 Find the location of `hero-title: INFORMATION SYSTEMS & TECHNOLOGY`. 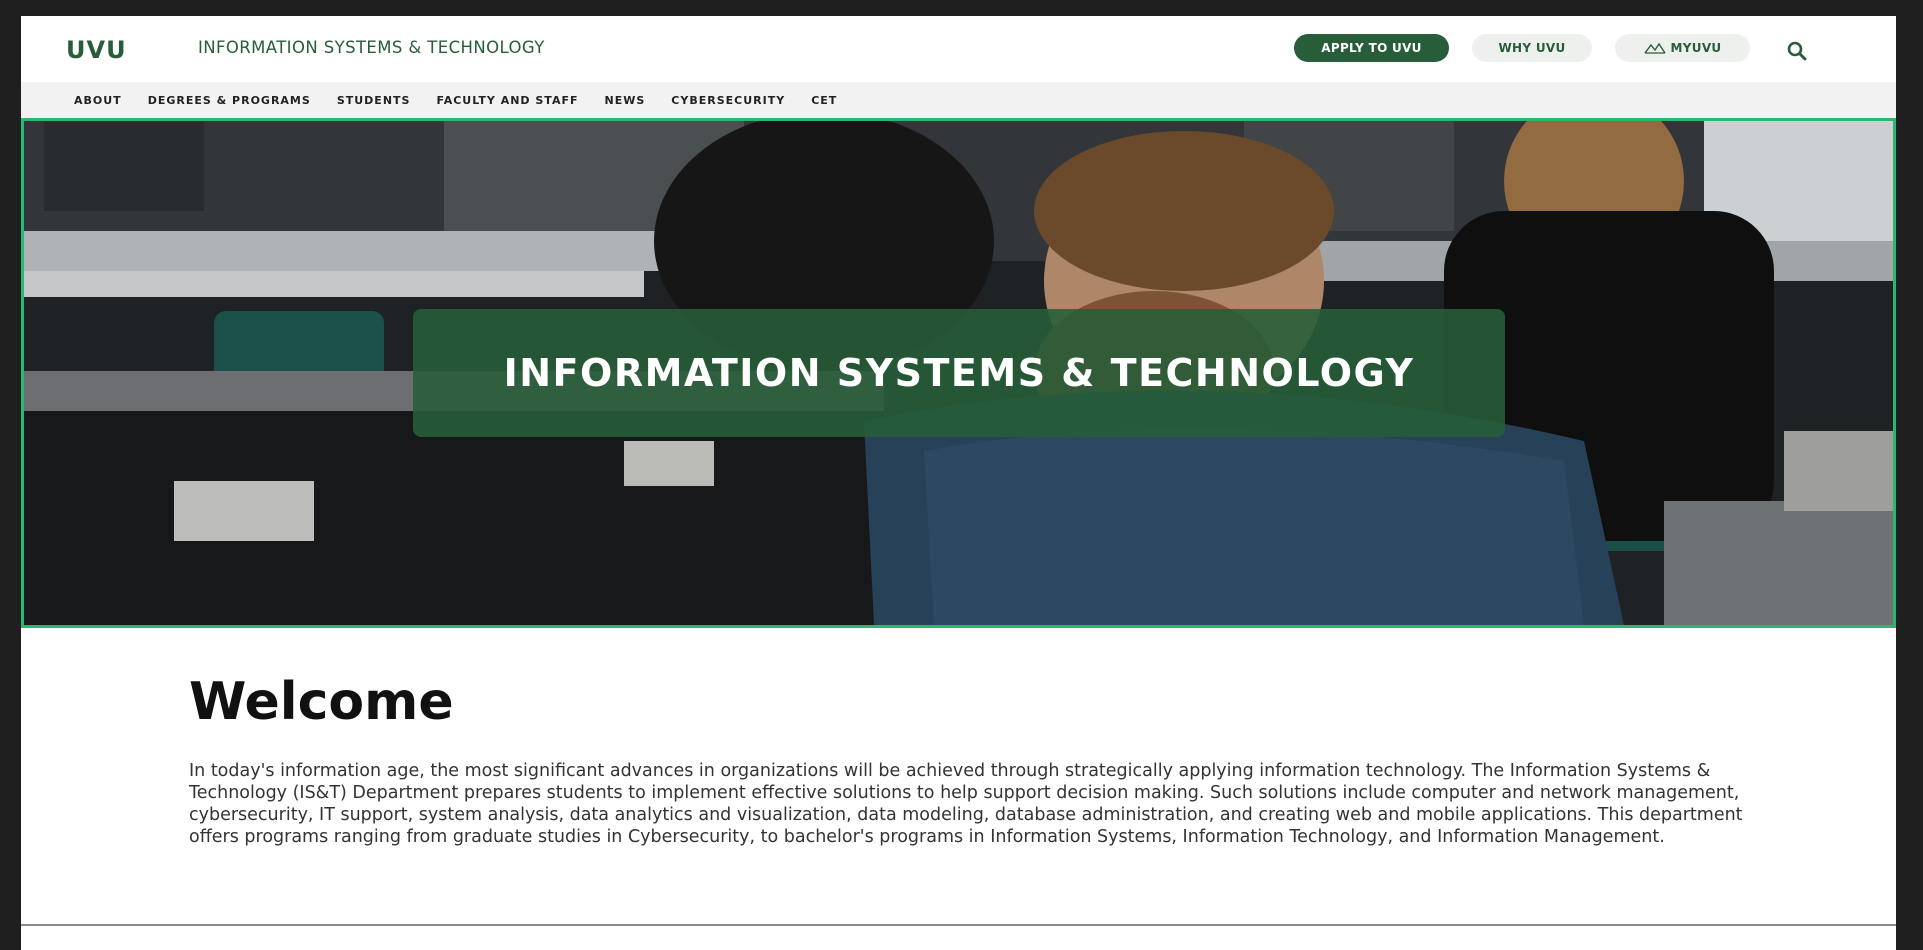

hero-title: INFORMATION SYSTEMS & TECHNOLOGY is located at coordinates (959, 373).